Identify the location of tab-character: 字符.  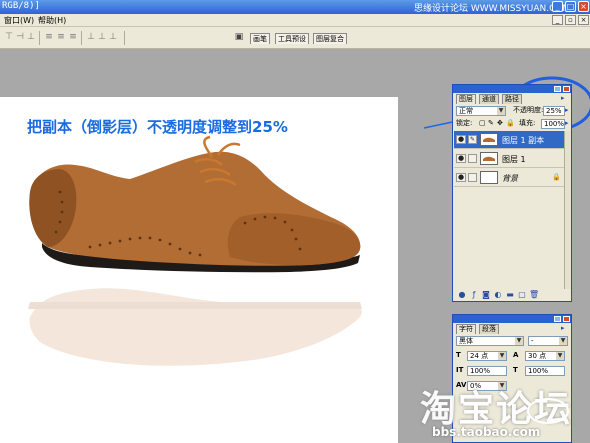
(466, 329).